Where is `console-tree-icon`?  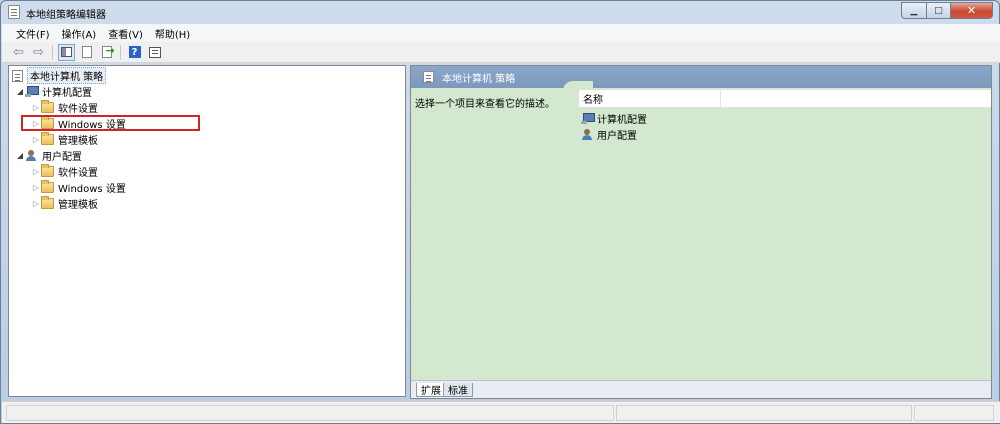
console-tree-icon is located at coordinates (66, 52).